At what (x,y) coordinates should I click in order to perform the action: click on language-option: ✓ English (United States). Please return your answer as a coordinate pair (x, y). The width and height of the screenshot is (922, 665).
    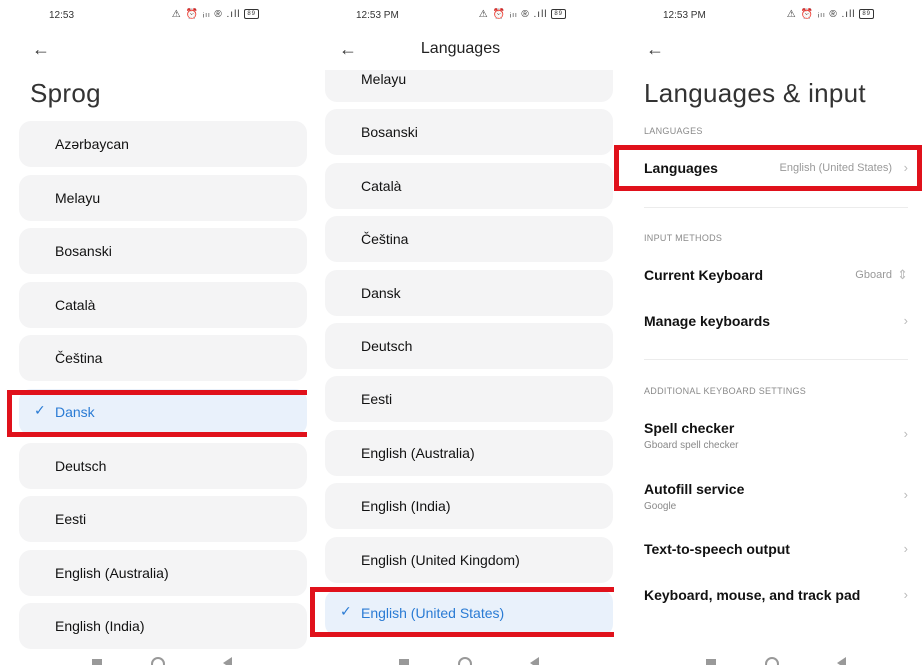
    Looking at the image, I should click on (469, 613).